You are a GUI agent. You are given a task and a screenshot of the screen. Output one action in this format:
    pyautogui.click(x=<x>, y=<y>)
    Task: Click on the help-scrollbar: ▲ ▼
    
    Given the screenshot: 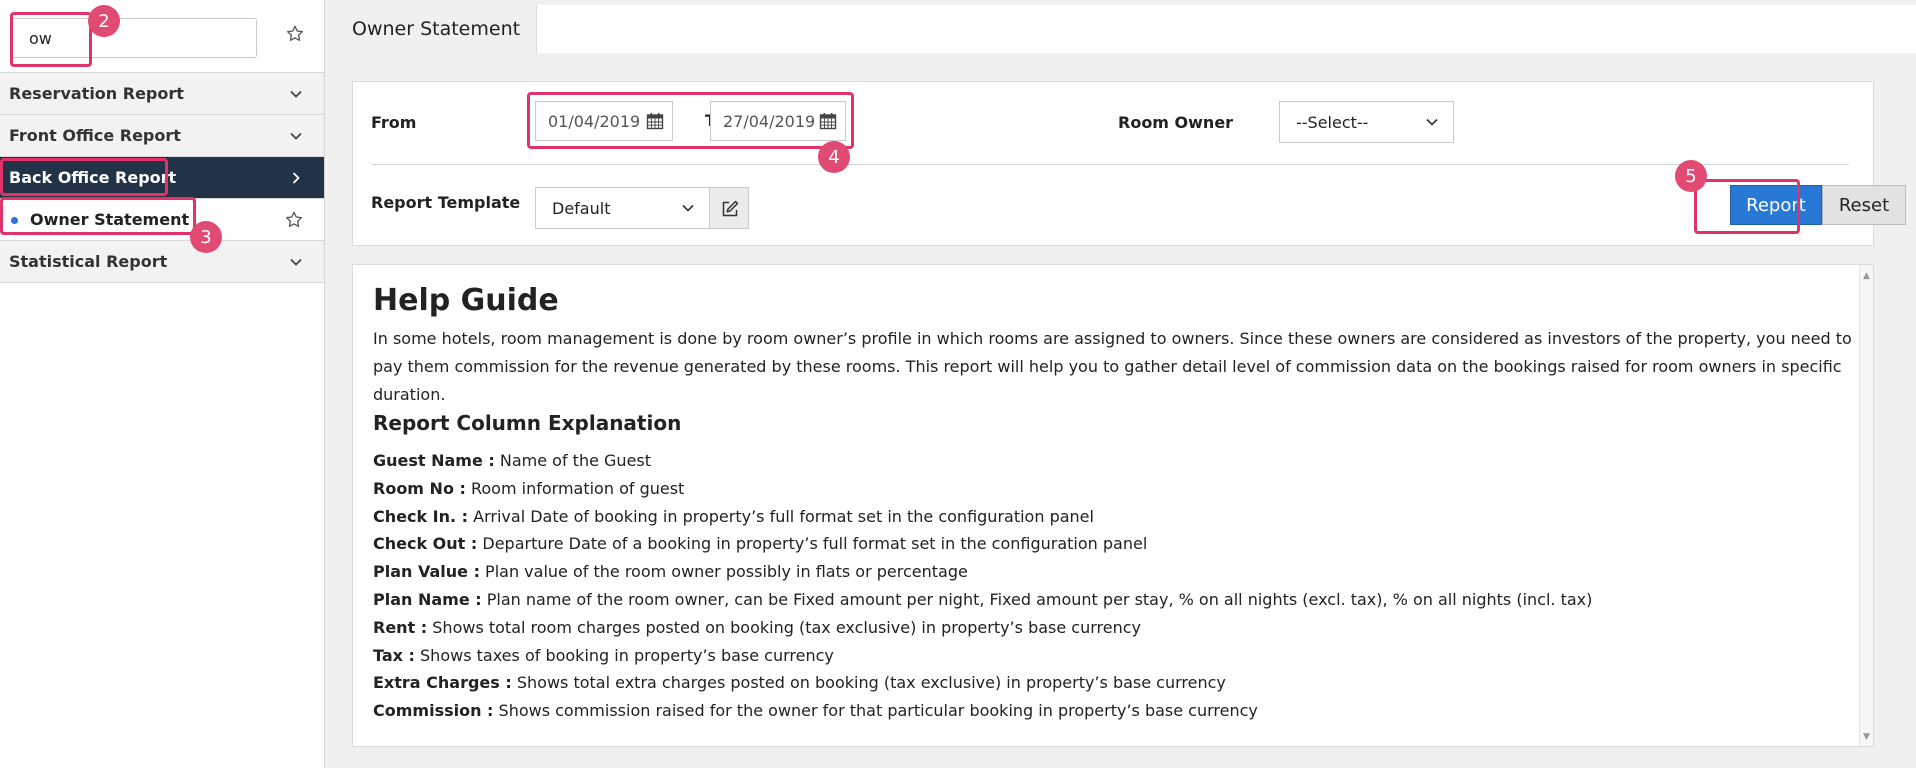 What is the action you would take?
    pyautogui.click(x=1866, y=505)
    